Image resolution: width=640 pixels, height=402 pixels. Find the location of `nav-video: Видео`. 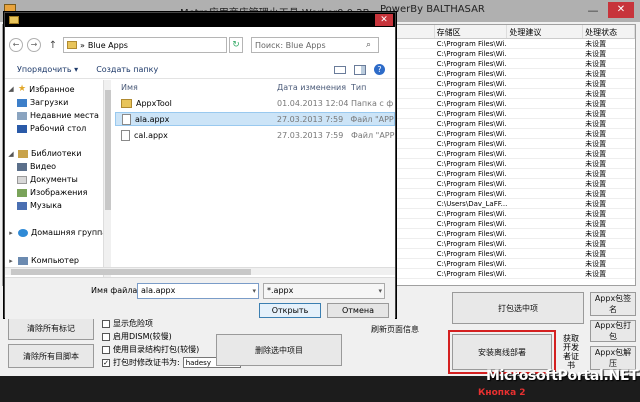

nav-video: Видео is located at coordinates (36, 166).